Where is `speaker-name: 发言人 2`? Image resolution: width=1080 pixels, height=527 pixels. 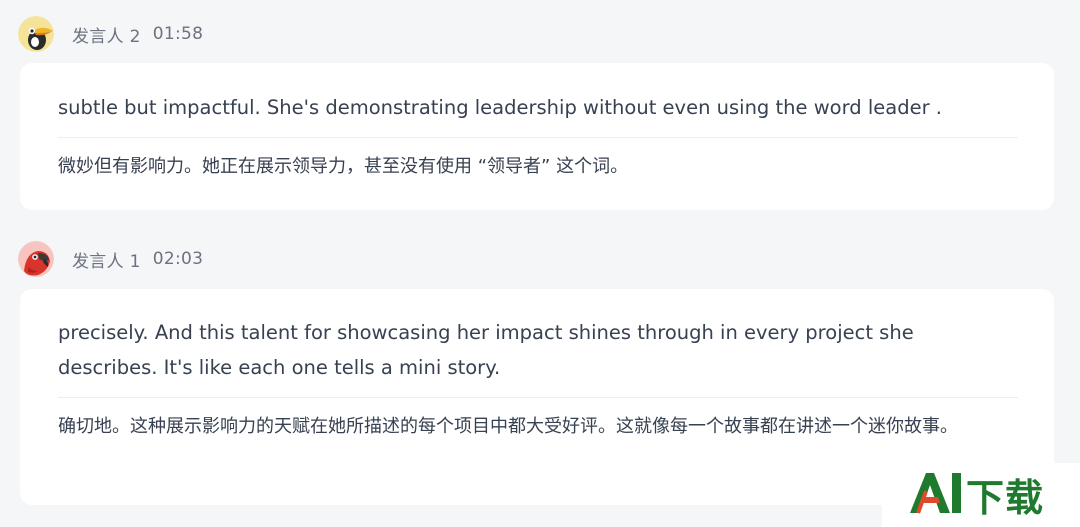
speaker-name: 发言人 2 is located at coordinates (106, 36).